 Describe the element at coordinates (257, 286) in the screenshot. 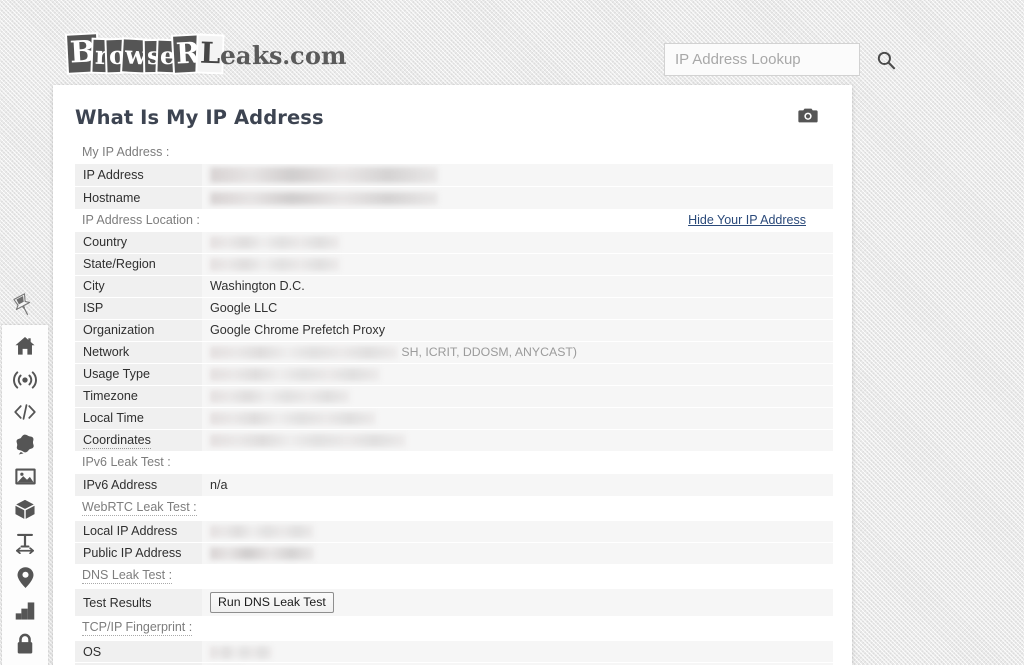

I see `value-text: Washington D.C.` at that location.